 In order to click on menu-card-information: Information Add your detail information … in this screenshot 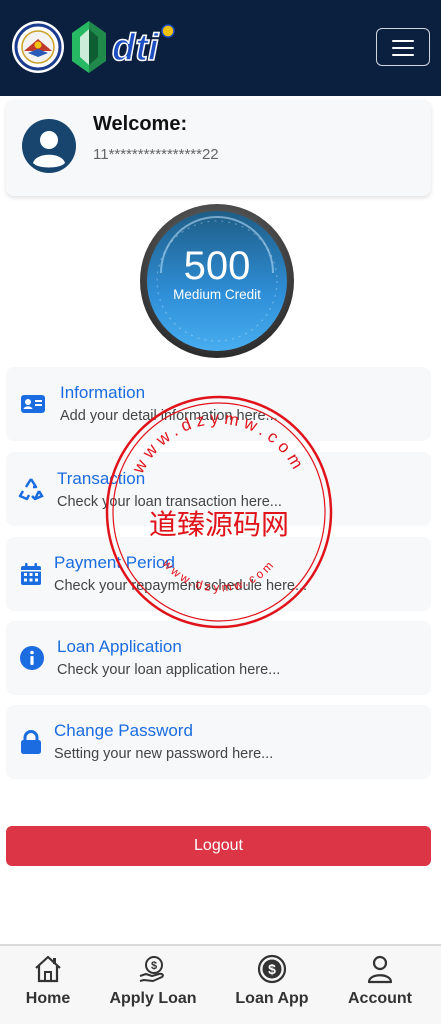, I will do `click(218, 404)`.